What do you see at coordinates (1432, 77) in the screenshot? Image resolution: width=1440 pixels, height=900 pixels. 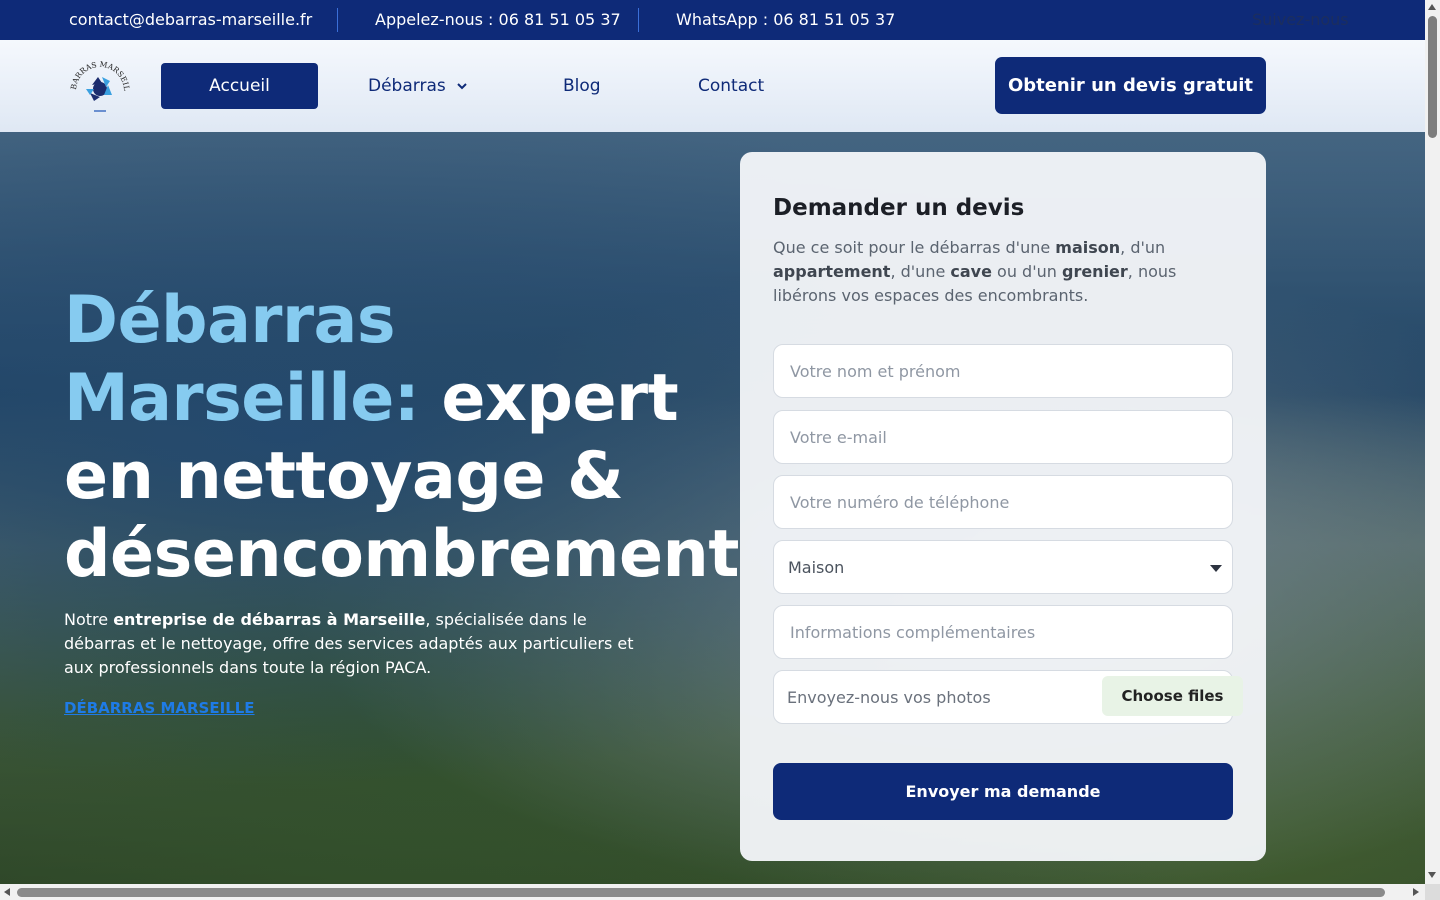 I see `vertical-scroll-thumb` at bounding box center [1432, 77].